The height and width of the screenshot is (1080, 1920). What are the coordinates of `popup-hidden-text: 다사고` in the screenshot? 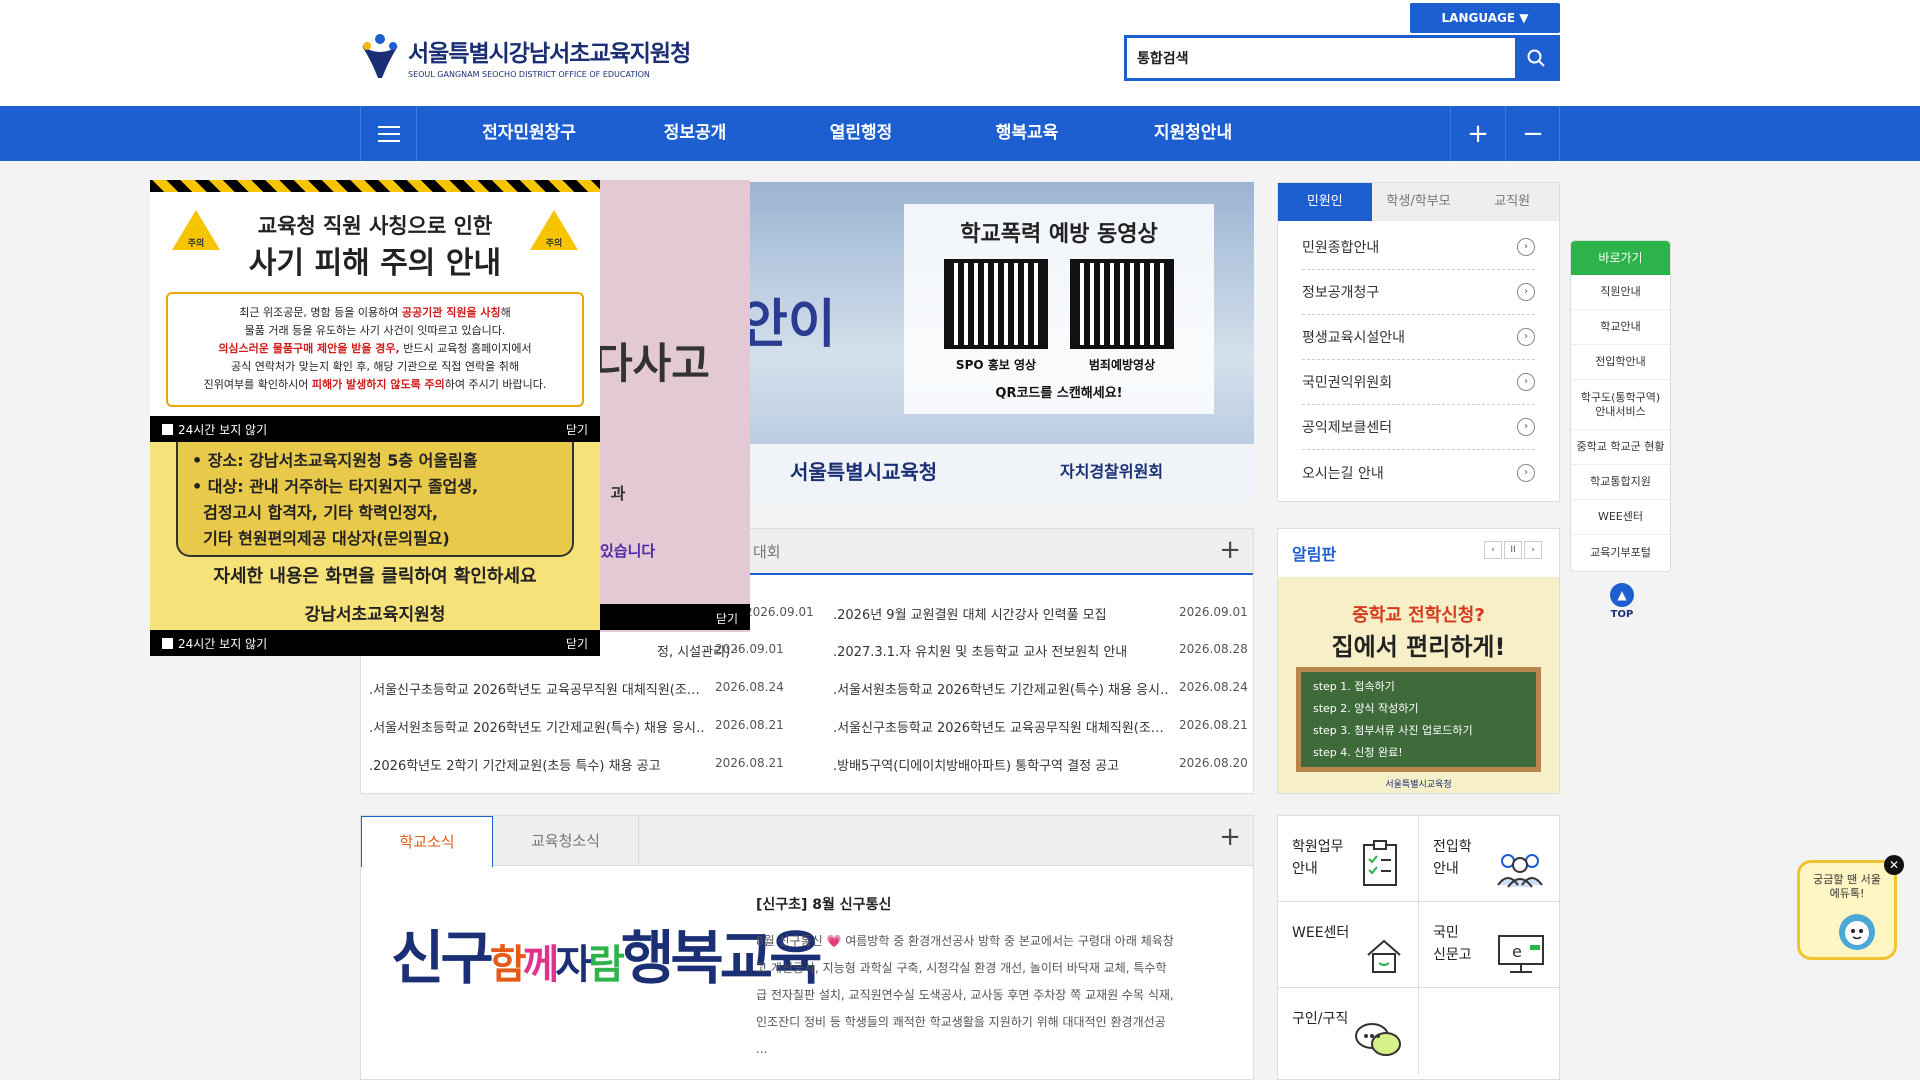 It's located at (652, 363).